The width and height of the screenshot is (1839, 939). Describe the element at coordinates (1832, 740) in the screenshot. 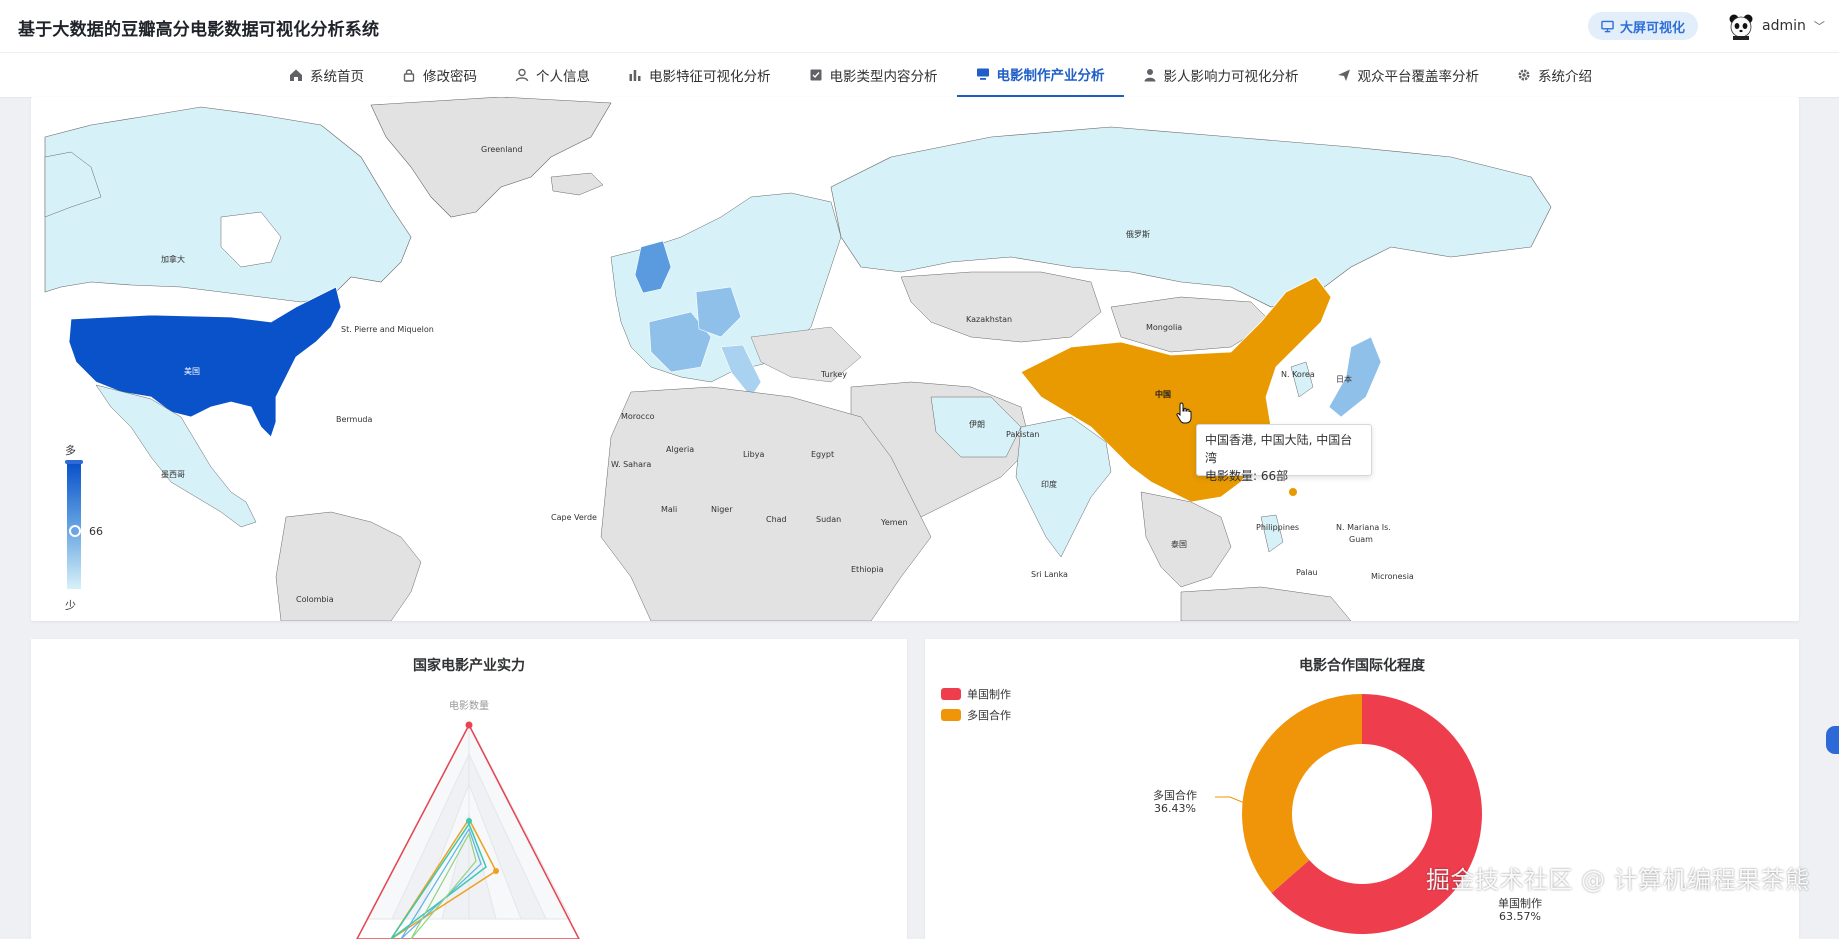

I see `side-drawer-tab` at that location.